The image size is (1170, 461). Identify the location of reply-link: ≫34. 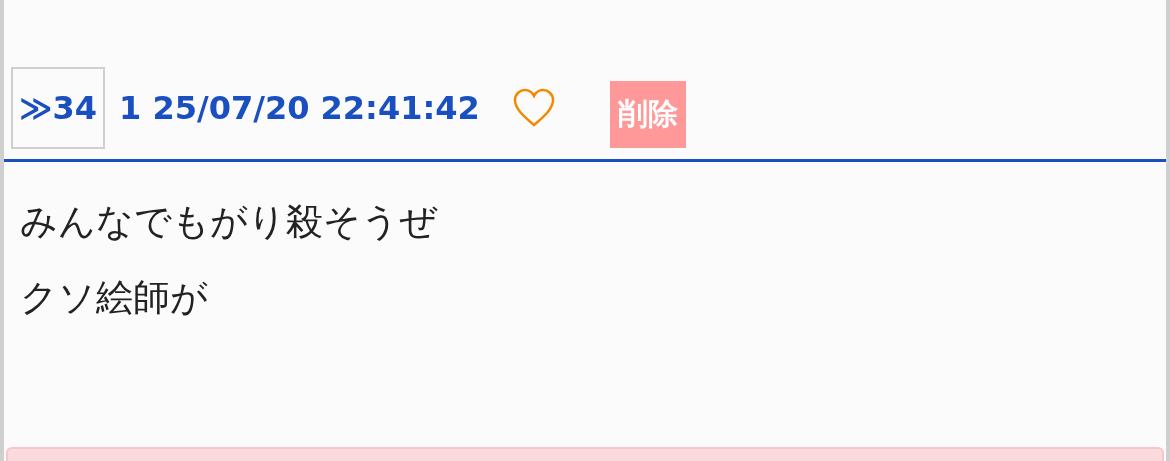
(58, 108).